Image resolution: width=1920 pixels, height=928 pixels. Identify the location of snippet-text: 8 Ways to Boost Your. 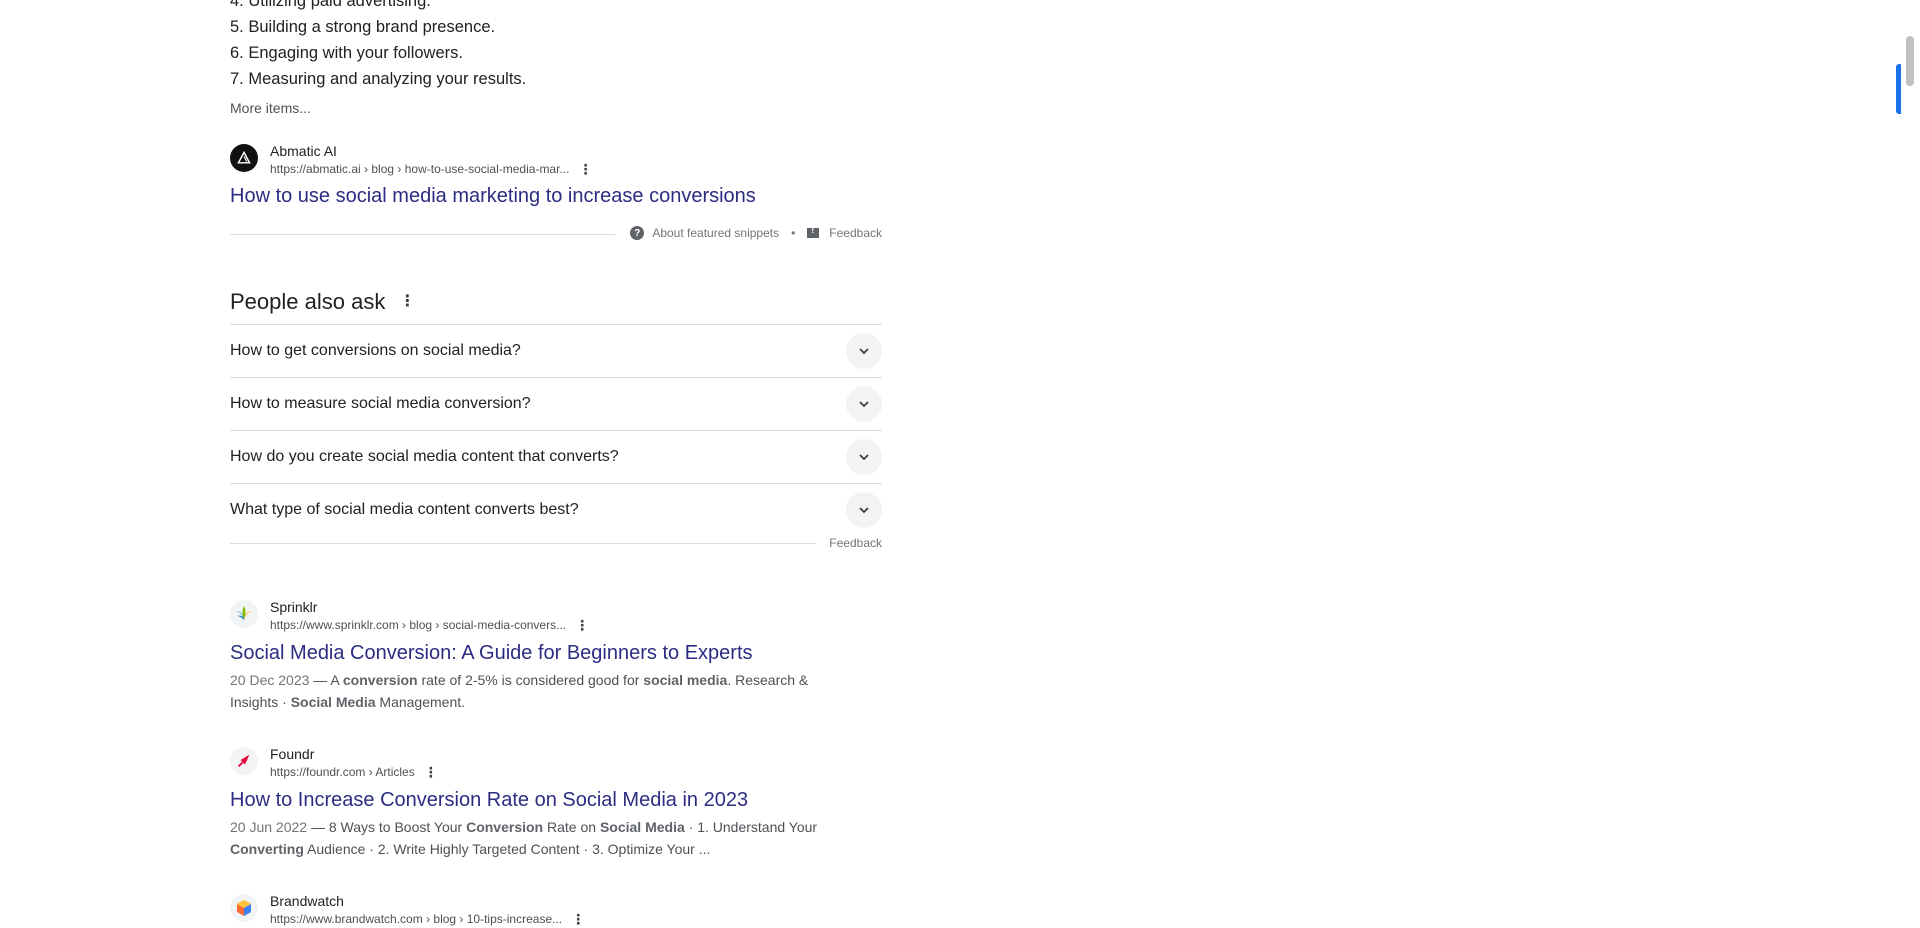
(397, 827).